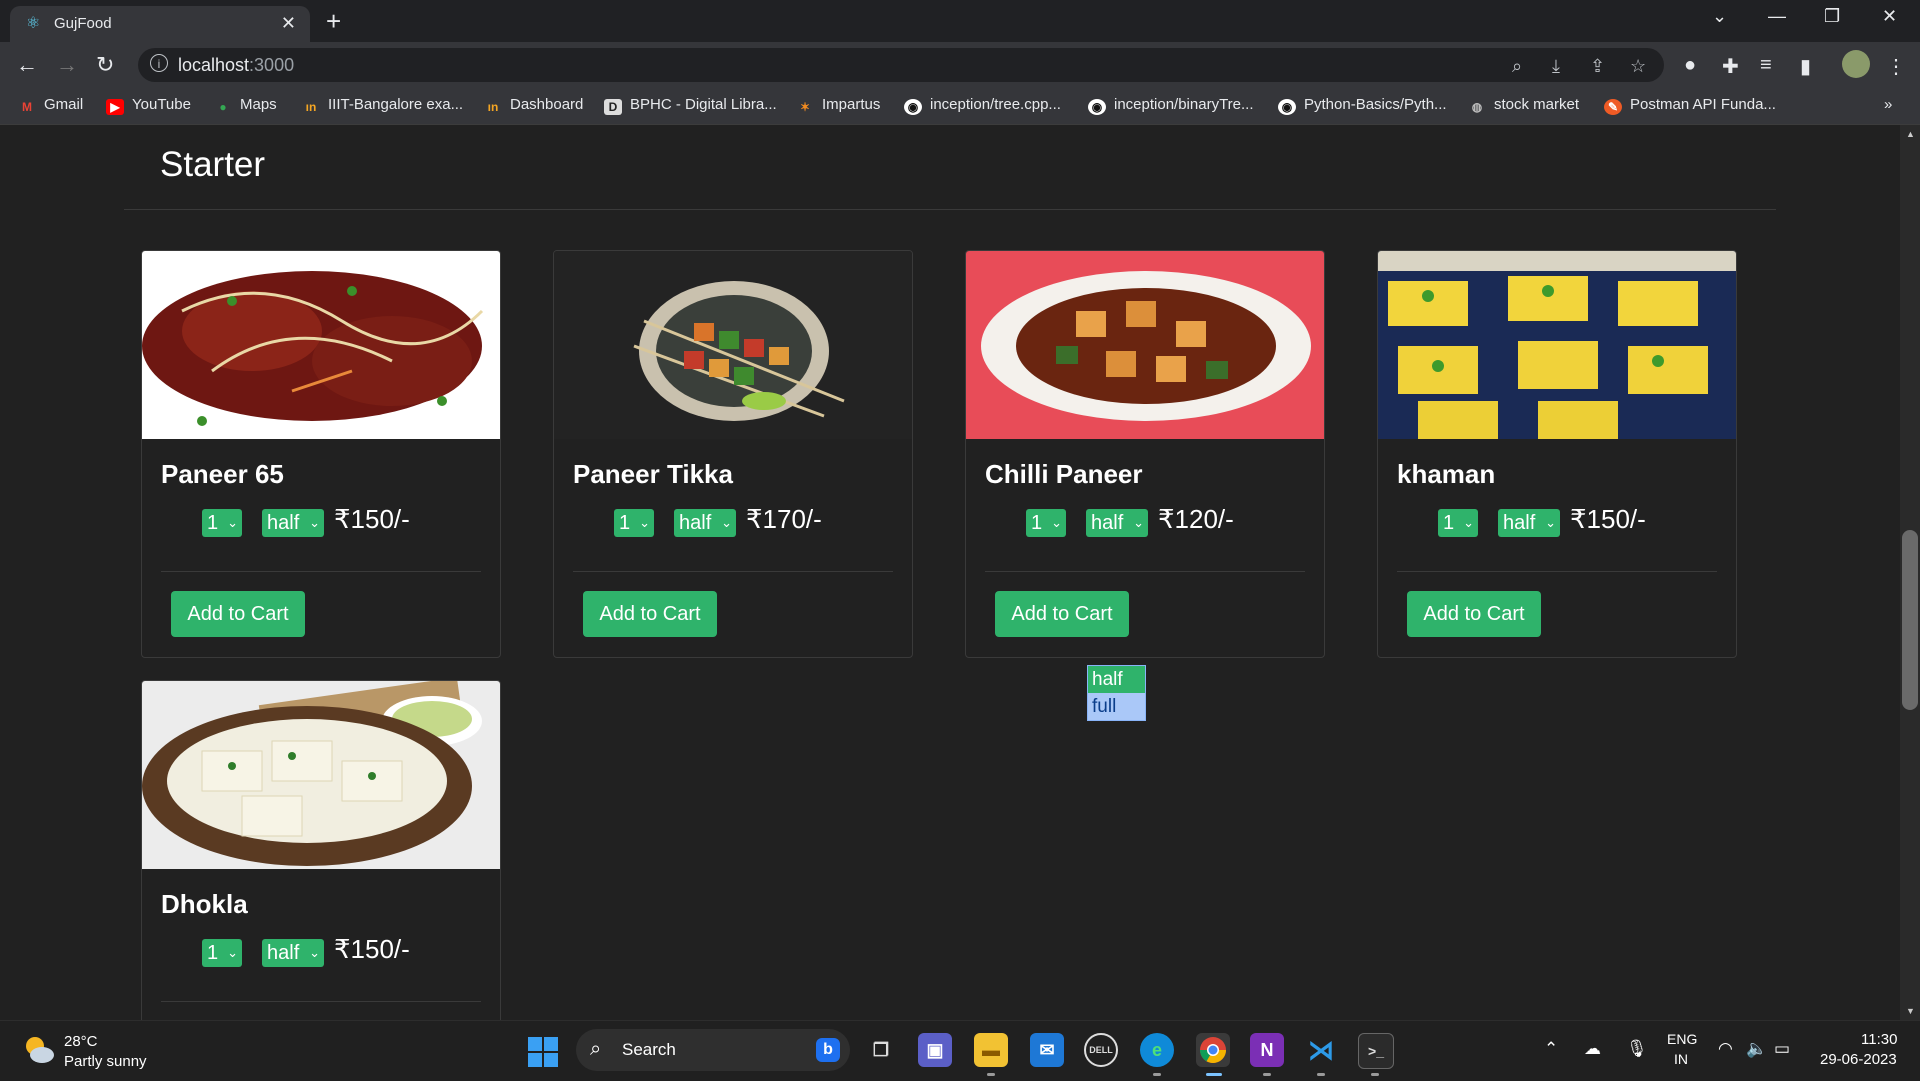 Image resolution: width=1920 pixels, height=1081 pixels. What do you see at coordinates (1551, 1049) in the screenshot?
I see `show-hidden-icons-chevron-icon: ⌃` at bounding box center [1551, 1049].